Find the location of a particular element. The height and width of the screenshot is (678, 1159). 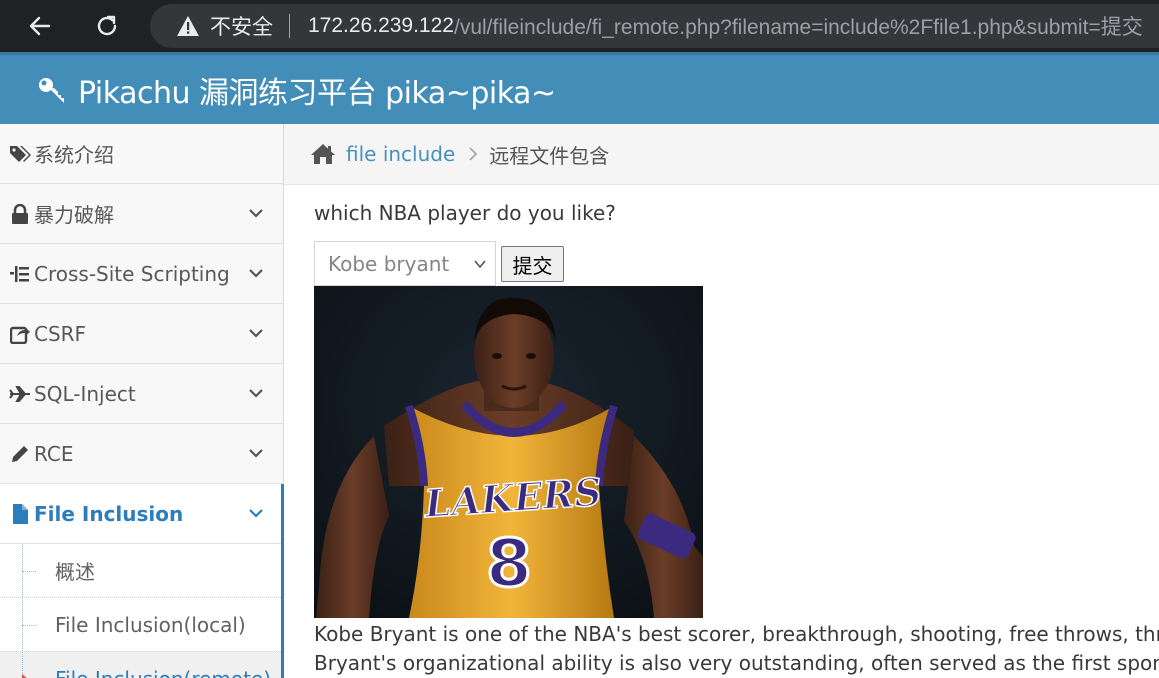

site-header: Pikachu 漏洞练习平台 pika~pika~ is located at coordinates (579, 88).